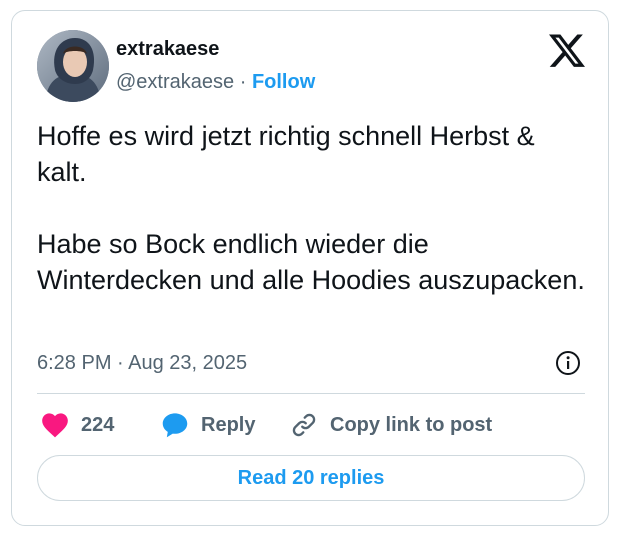 This screenshot has width=620, height=538. I want to click on tweet-timestamp: 6:28 PM · Aug 23, 2025, so click(142, 363).